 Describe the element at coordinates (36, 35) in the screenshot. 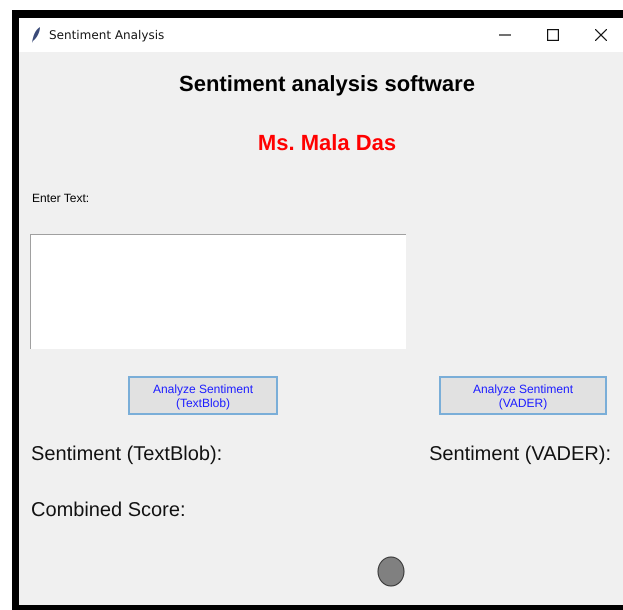

I see `feather-icon` at that location.